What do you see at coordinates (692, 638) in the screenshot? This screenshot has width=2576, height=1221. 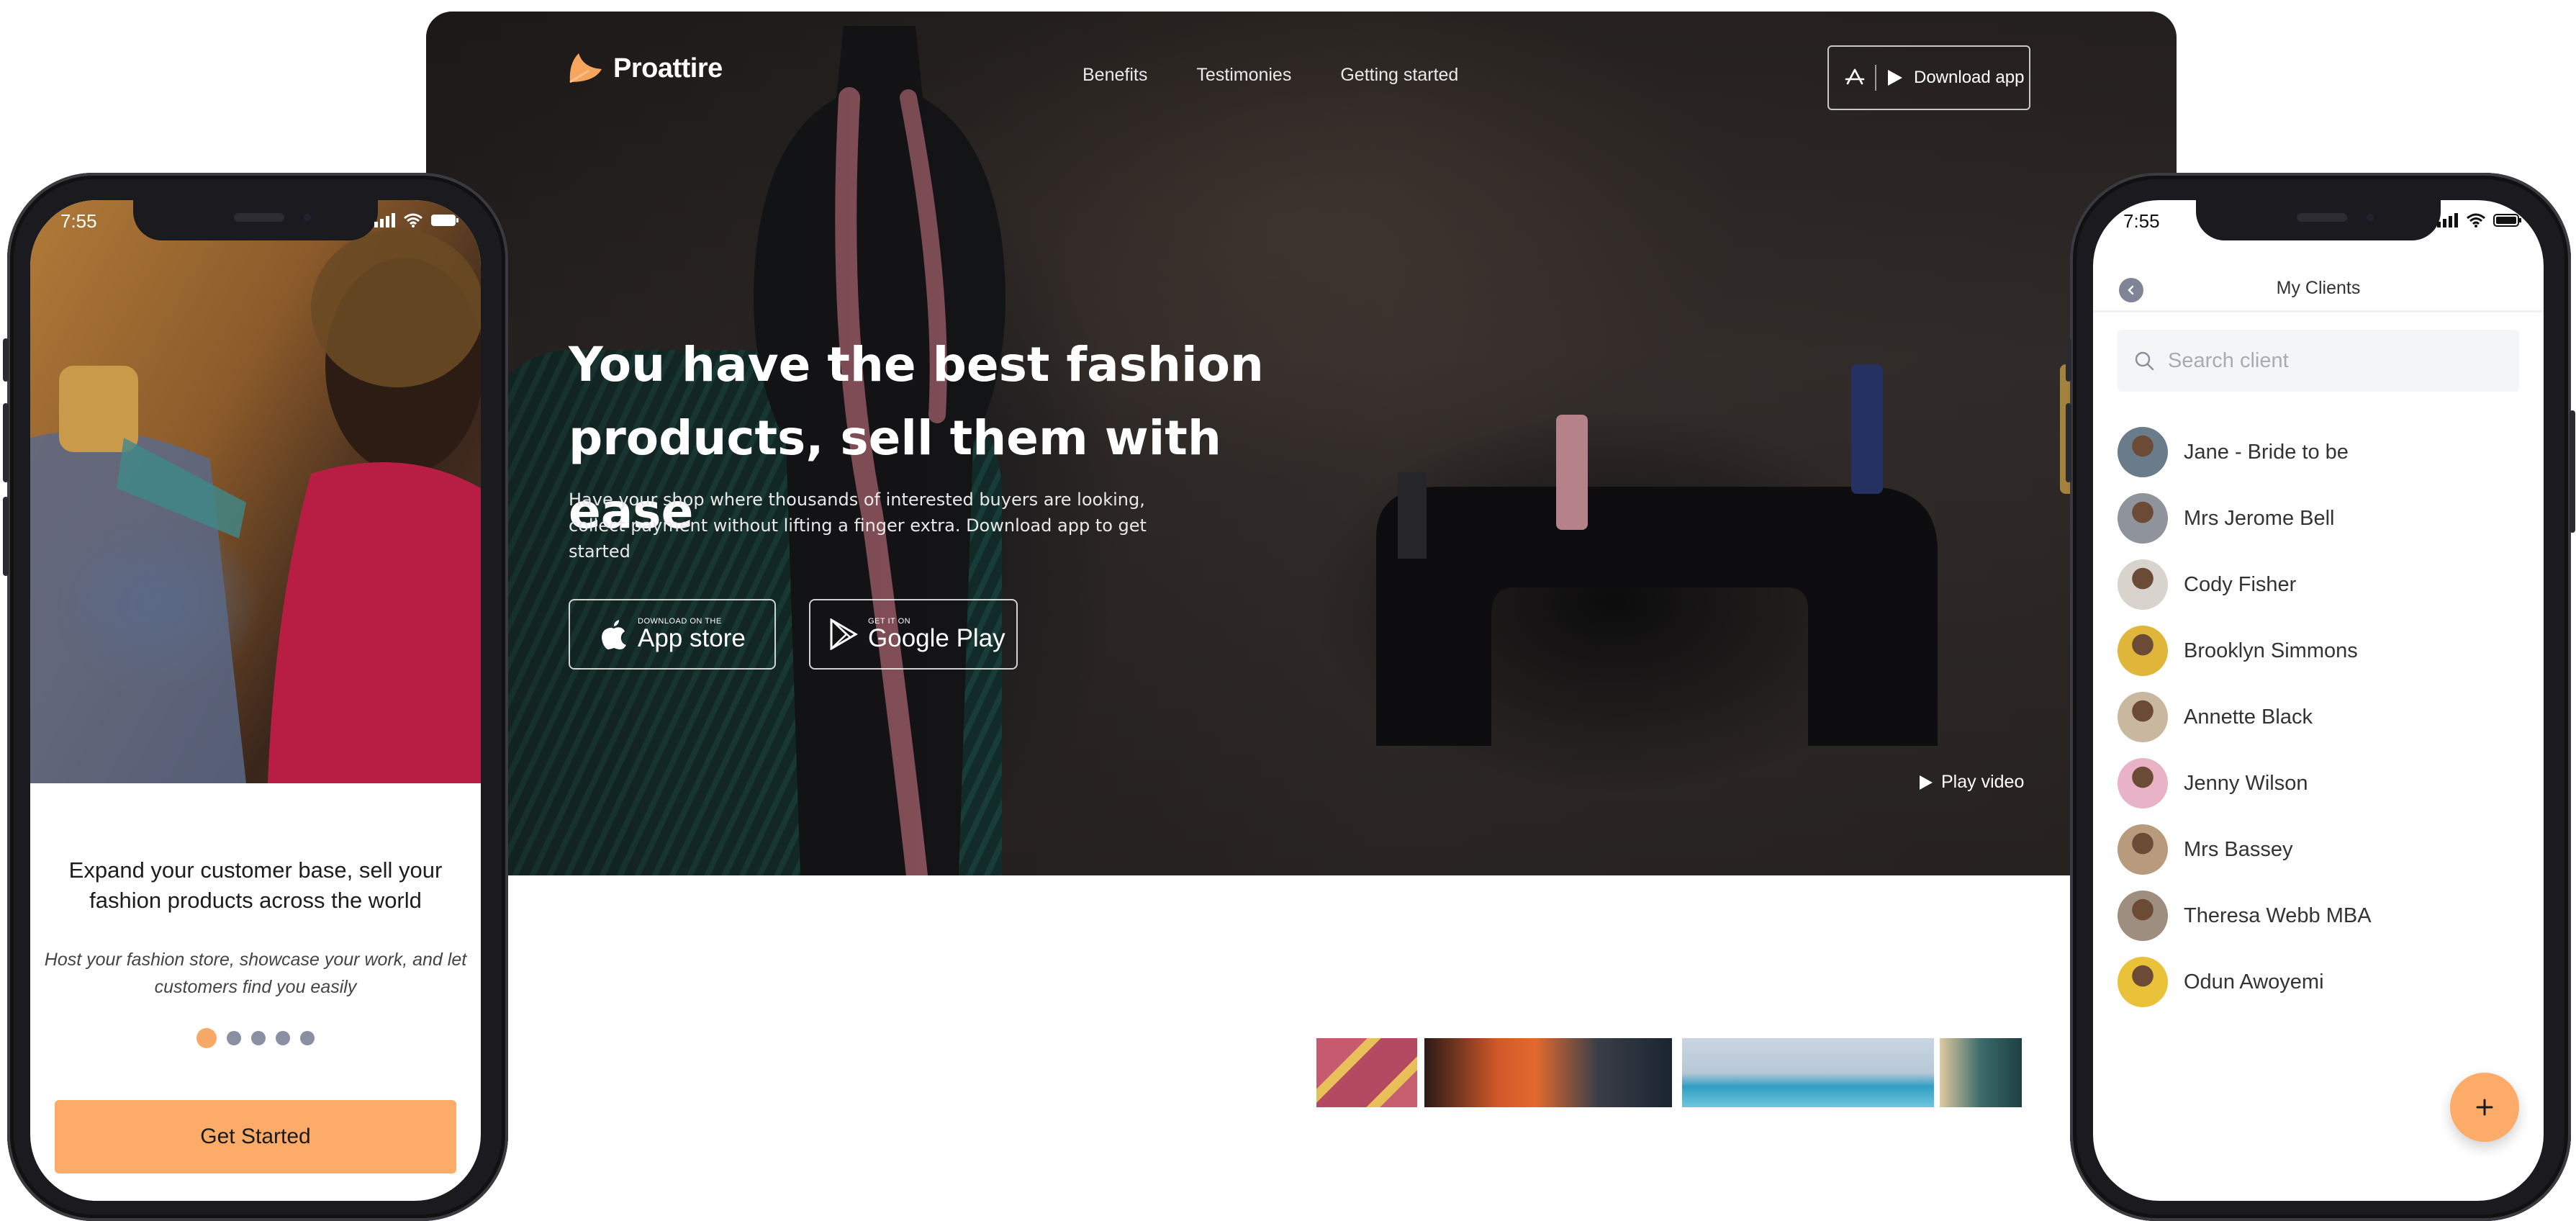 I see `app-store-label: App store` at bounding box center [692, 638].